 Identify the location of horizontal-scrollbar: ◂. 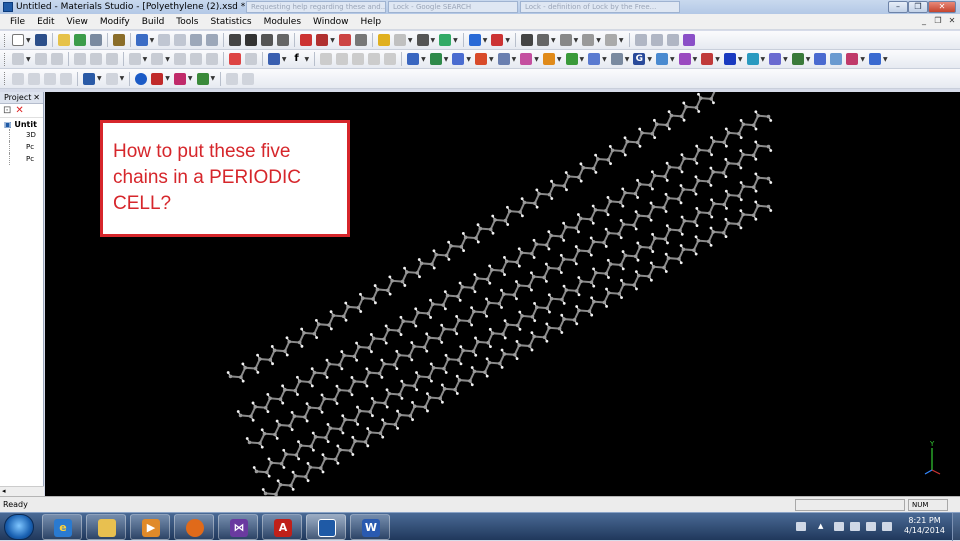
(22, 491).